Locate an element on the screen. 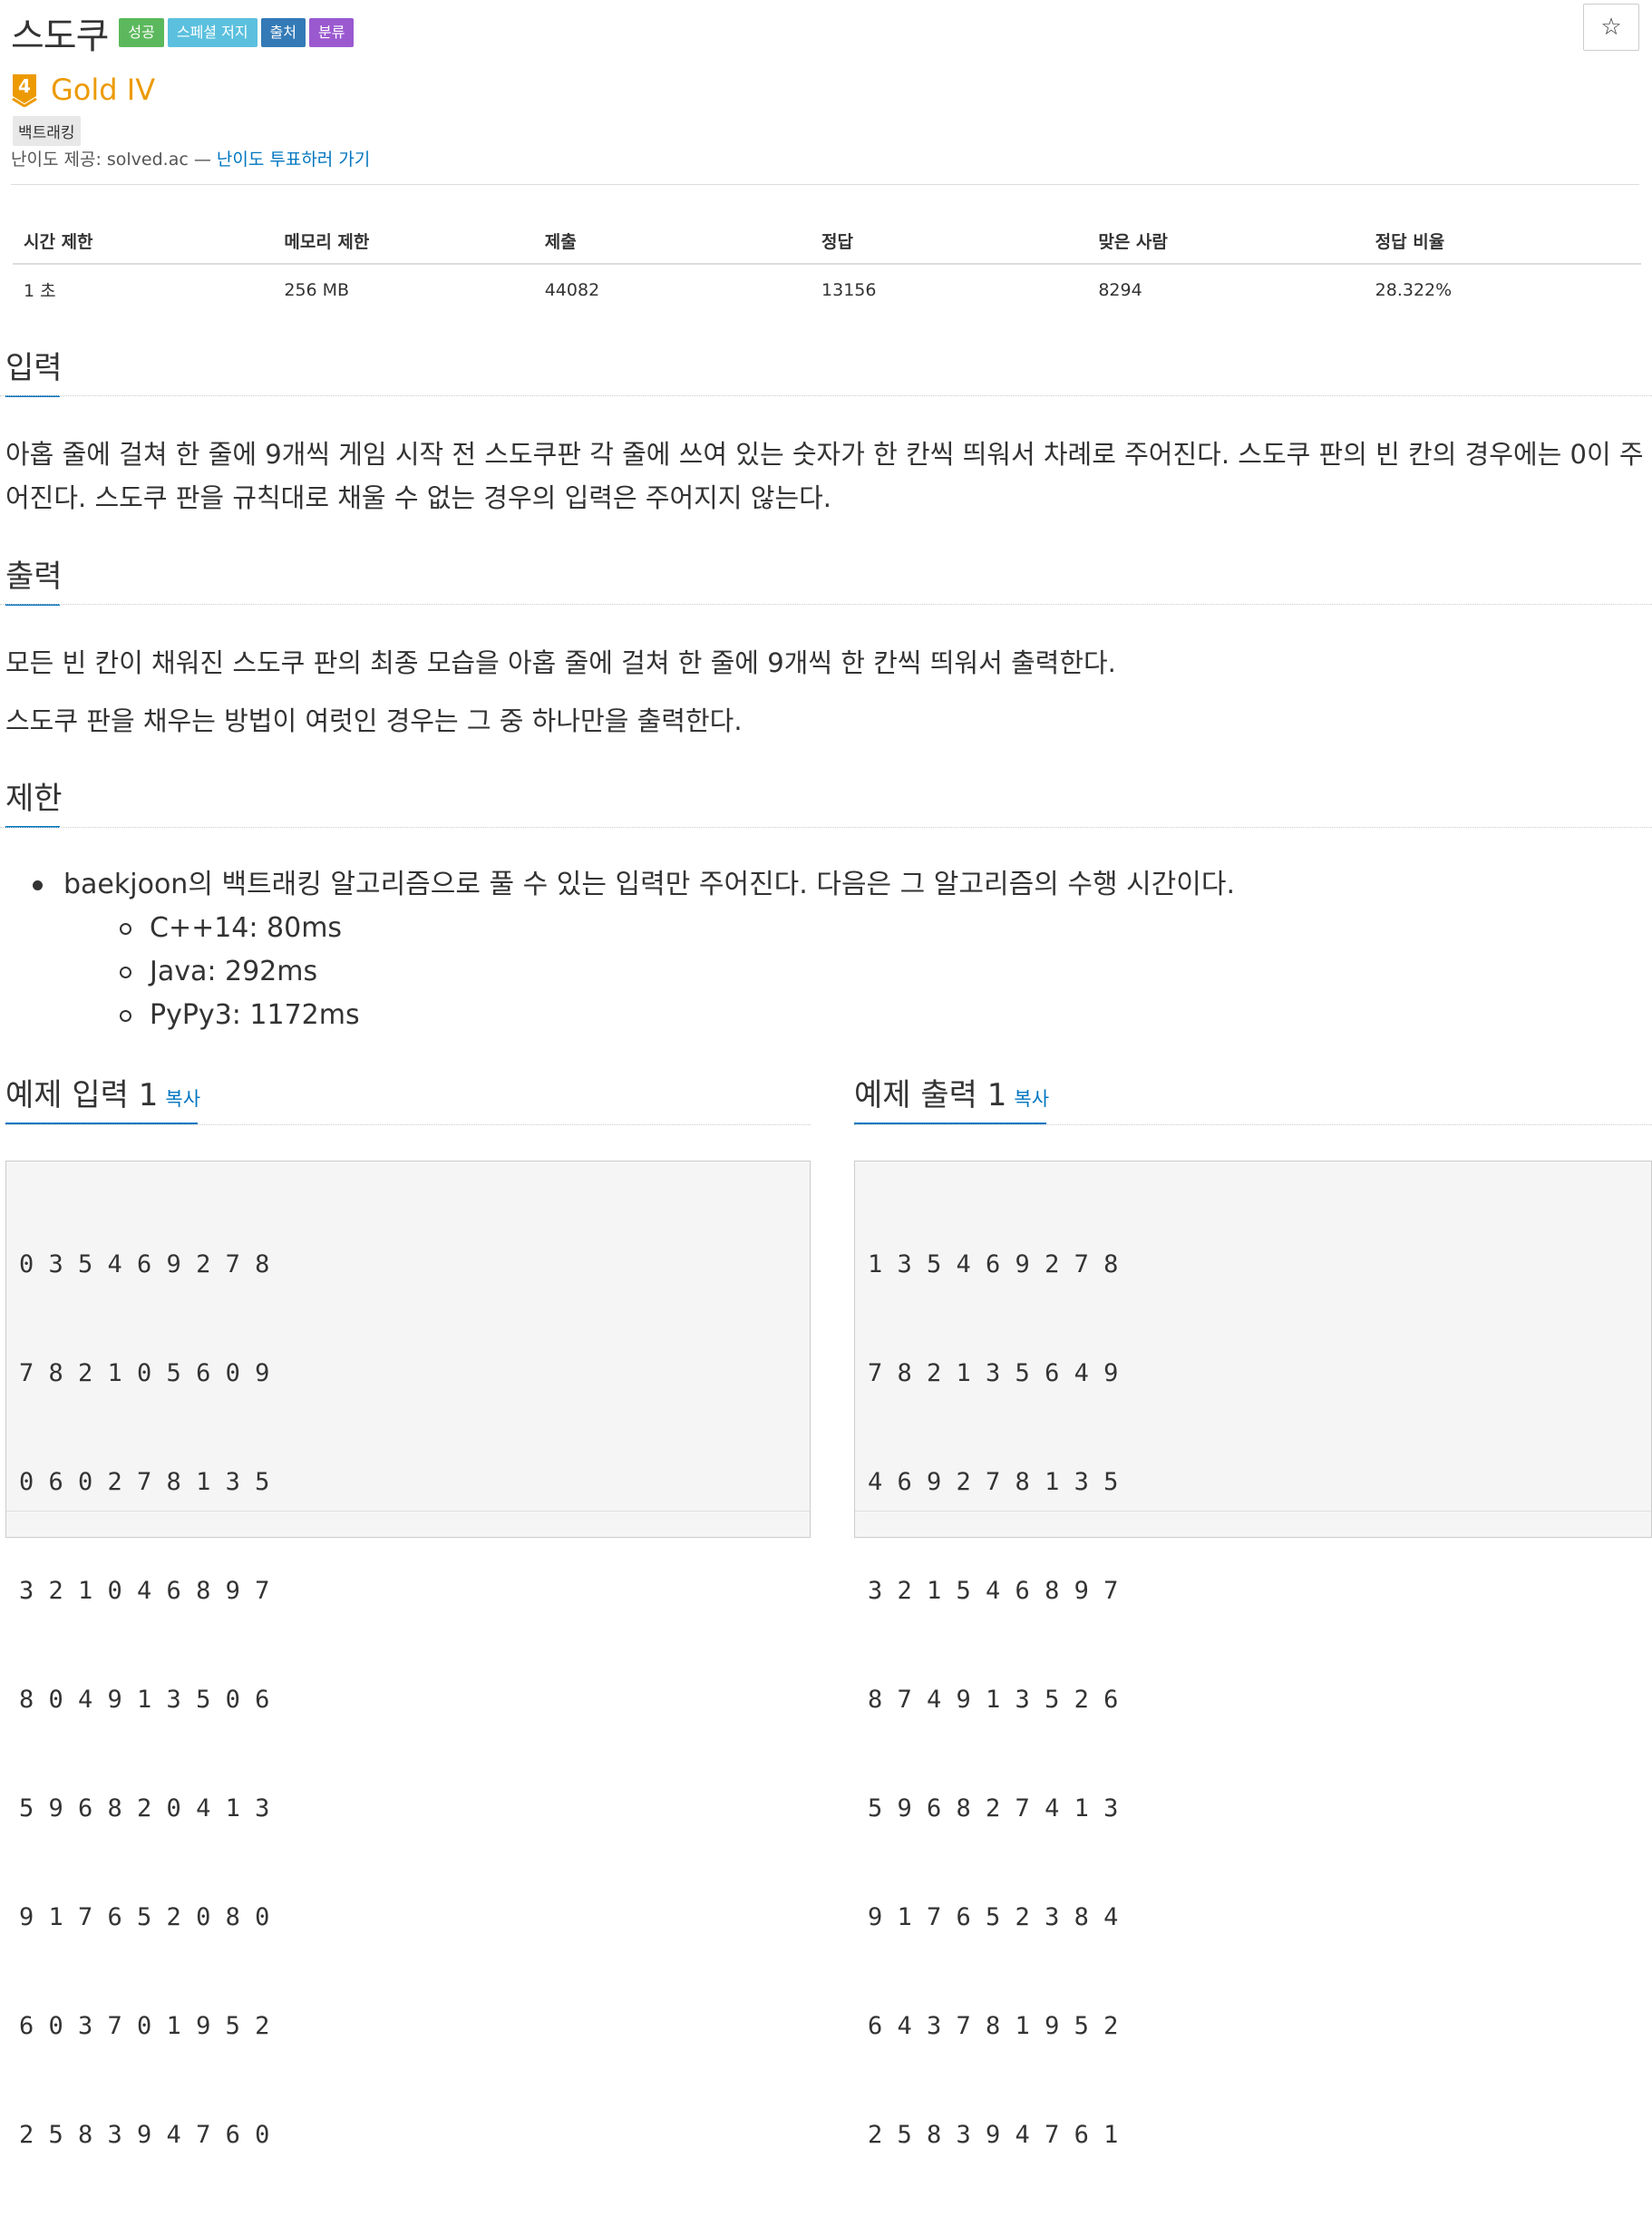  copy-output-button: 복사 is located at coordinates (1032, 1099).